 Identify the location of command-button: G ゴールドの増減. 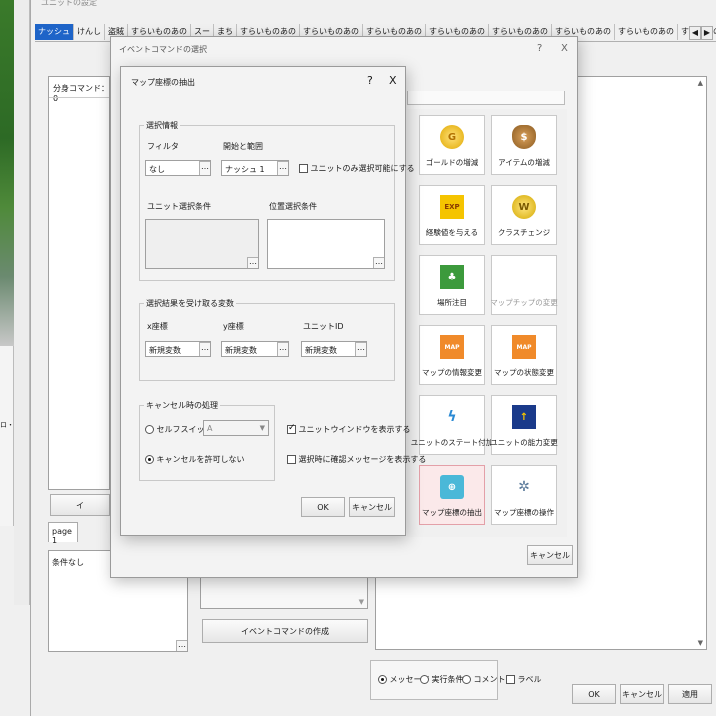
(452, 145).